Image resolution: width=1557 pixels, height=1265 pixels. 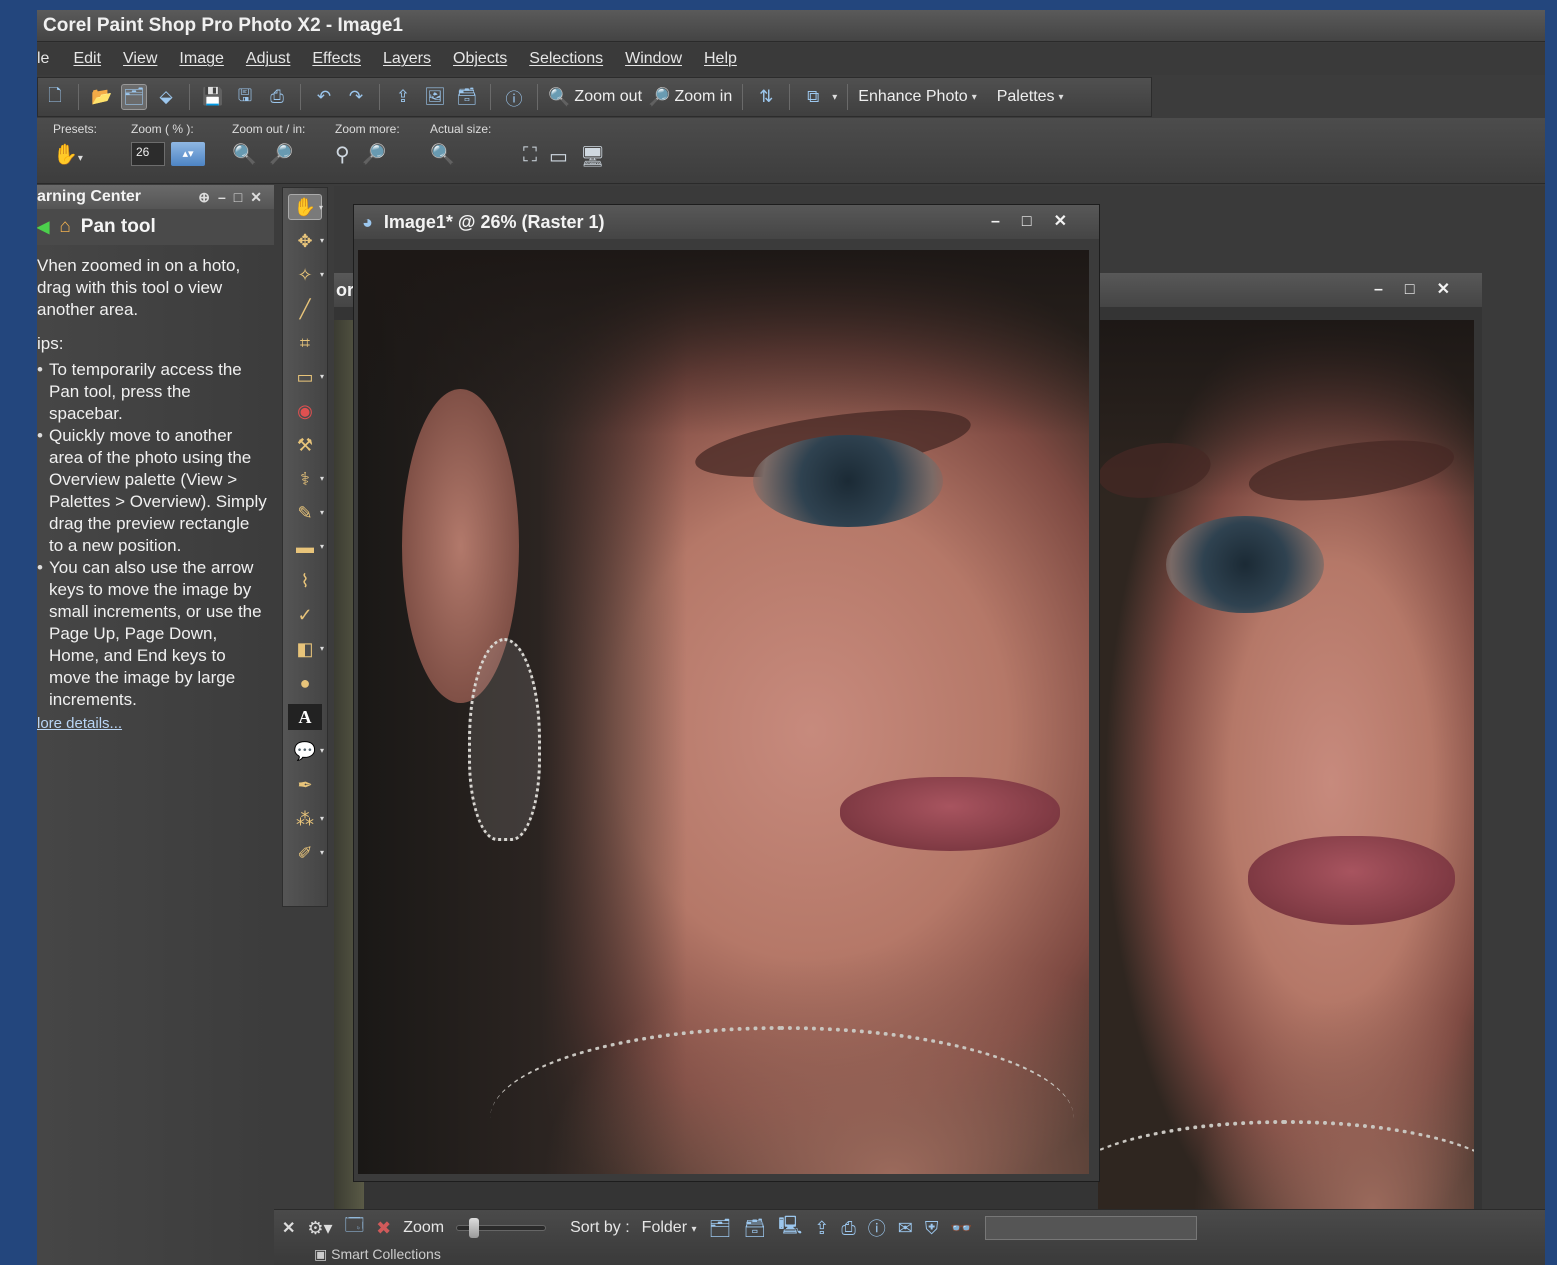 I want to click on copy-special-icon: ⧉, so click(x=813, y=97).